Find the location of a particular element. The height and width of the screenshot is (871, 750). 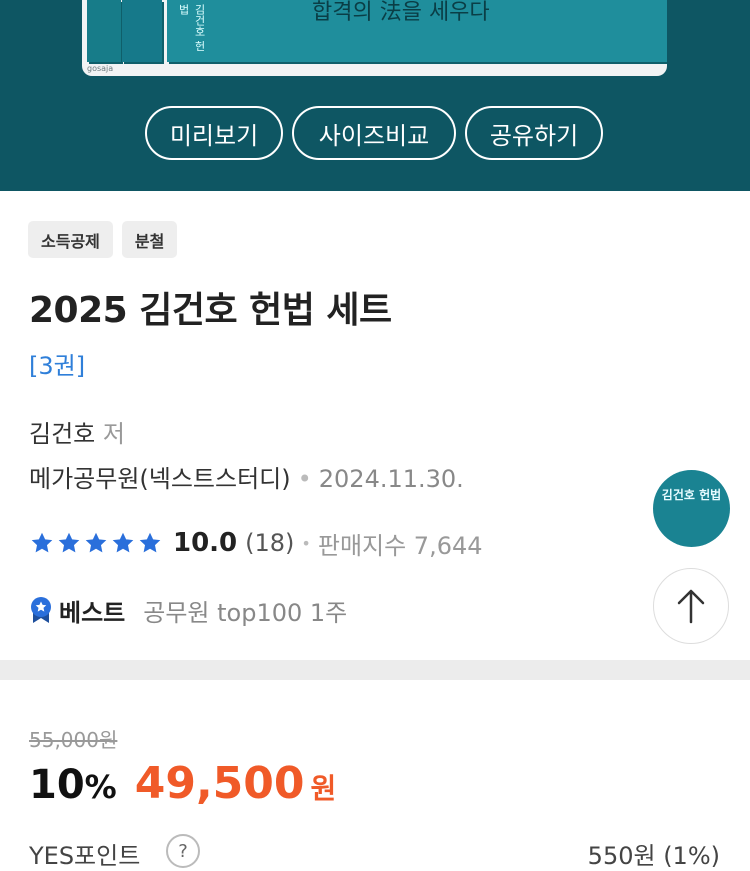

product-tags: 소득공제 분철 is located at coordinates (103, 239).